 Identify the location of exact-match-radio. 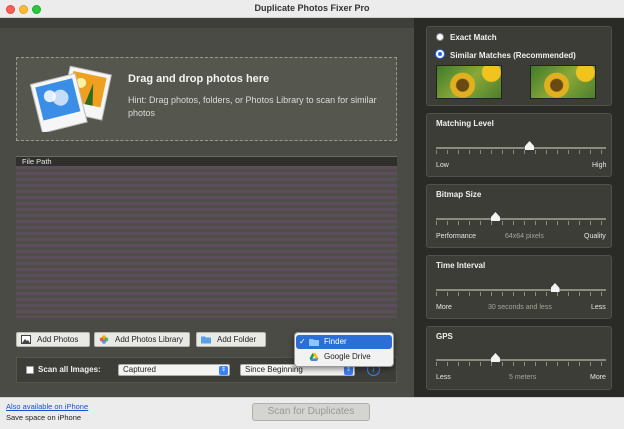
(440, 37).